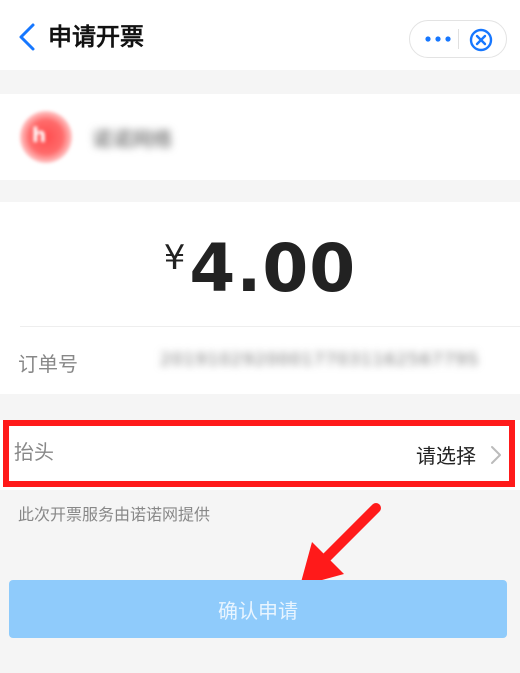  Describe the element at coordinates (96, 37) in the screenshot. I see `page-title: 申请开票` at that location.